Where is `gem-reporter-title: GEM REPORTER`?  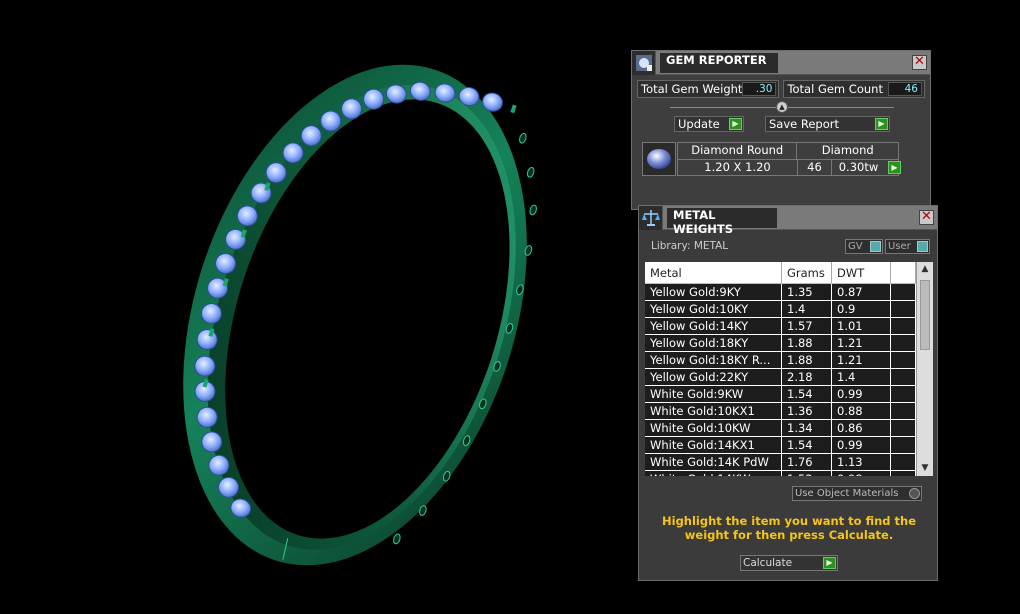
gem-reporter-title: GEM REPORTER is located at coordinates (719, 63).